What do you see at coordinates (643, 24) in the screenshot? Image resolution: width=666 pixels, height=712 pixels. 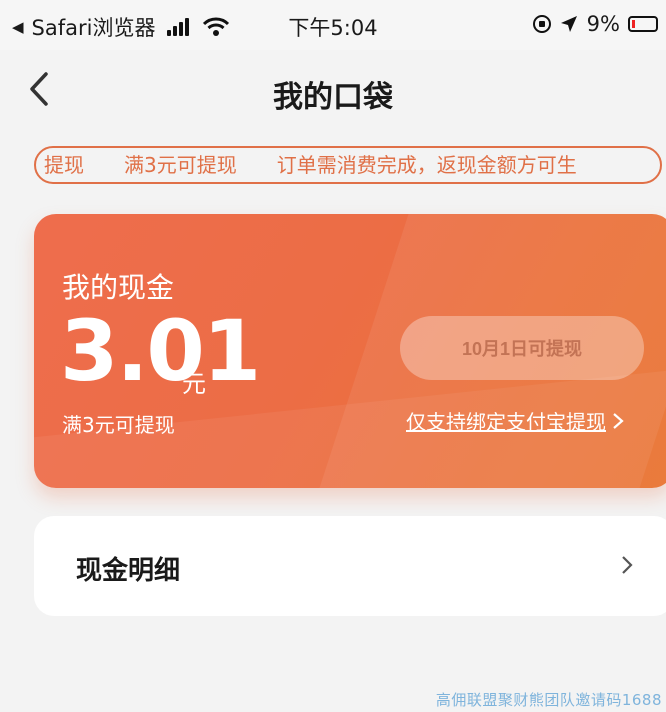 I see `battery-icon` at bounding box center [643, 24].